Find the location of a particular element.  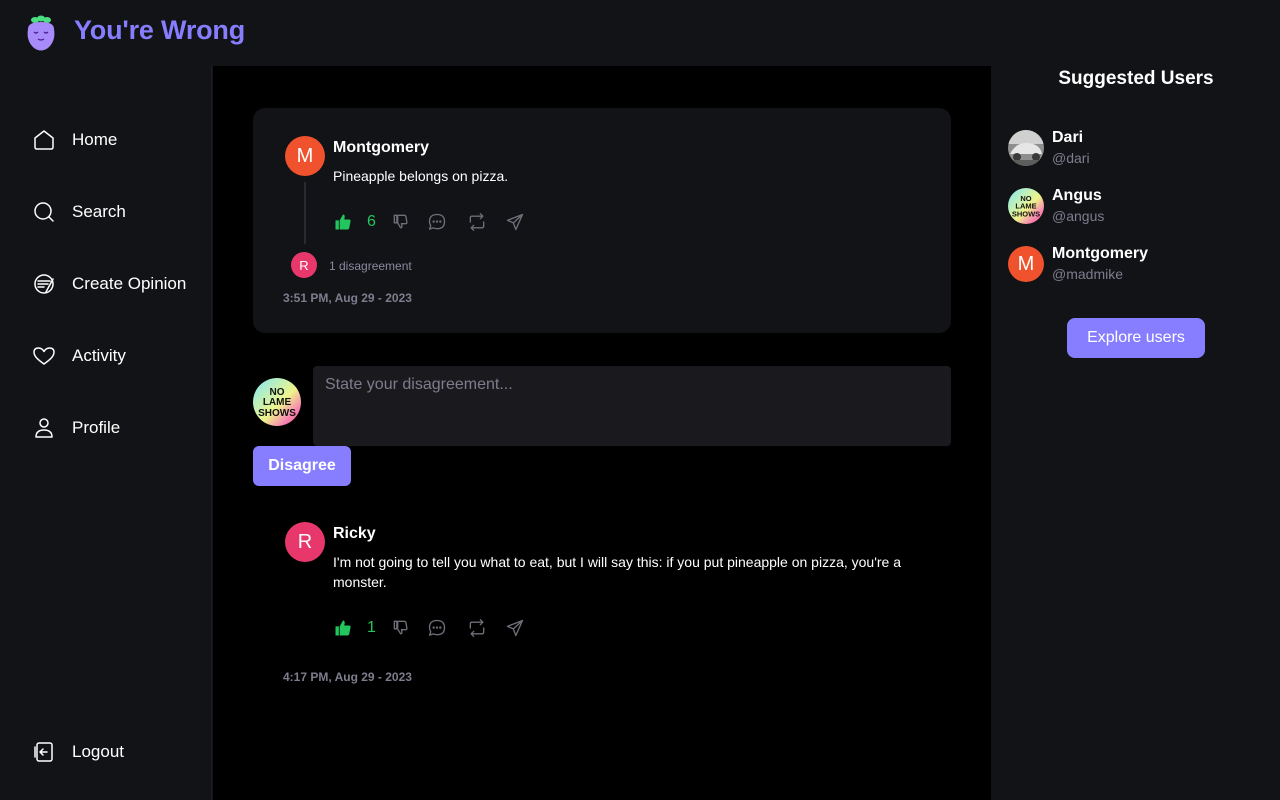

like-count: 1 is located at coordinates (371, 627).